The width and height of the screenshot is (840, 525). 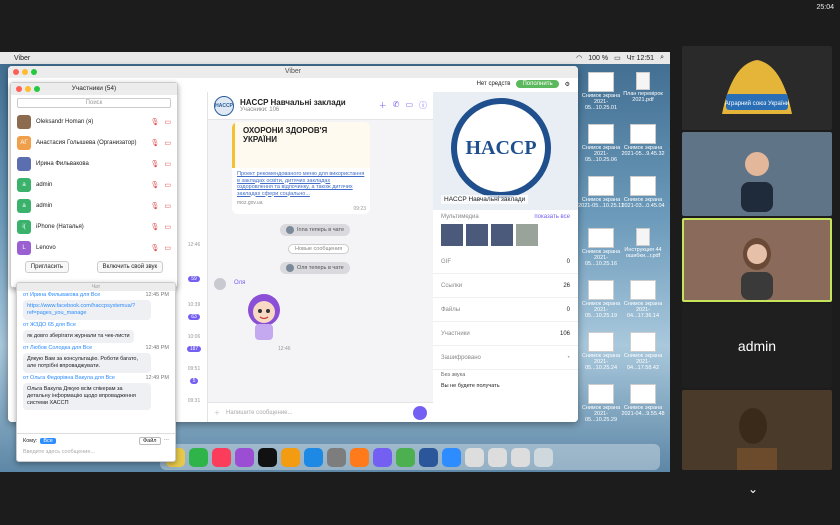 What do you see at coordinates (505, 334) in the screenshot?
I see `members-row: Участники 106` at bounding box center [505, 334].